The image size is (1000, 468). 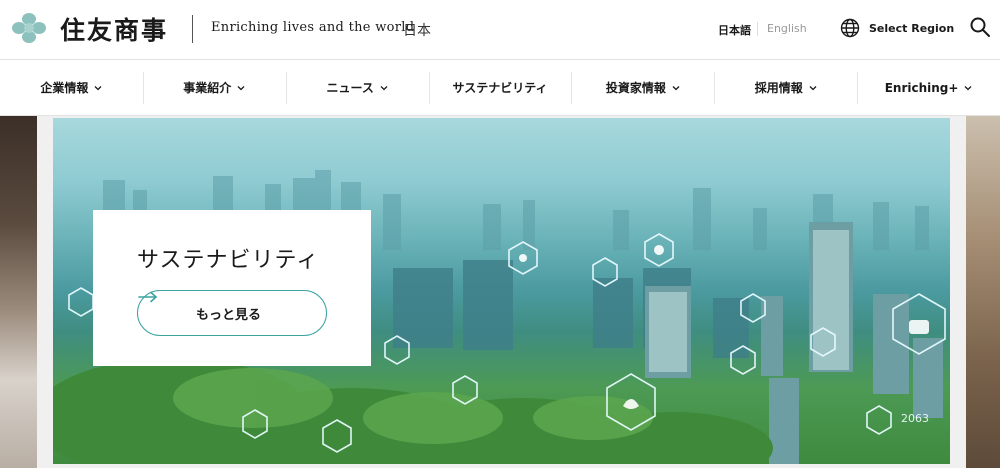 I want to click on hero-title: サステナビリティ, so click(x=228, y=260).